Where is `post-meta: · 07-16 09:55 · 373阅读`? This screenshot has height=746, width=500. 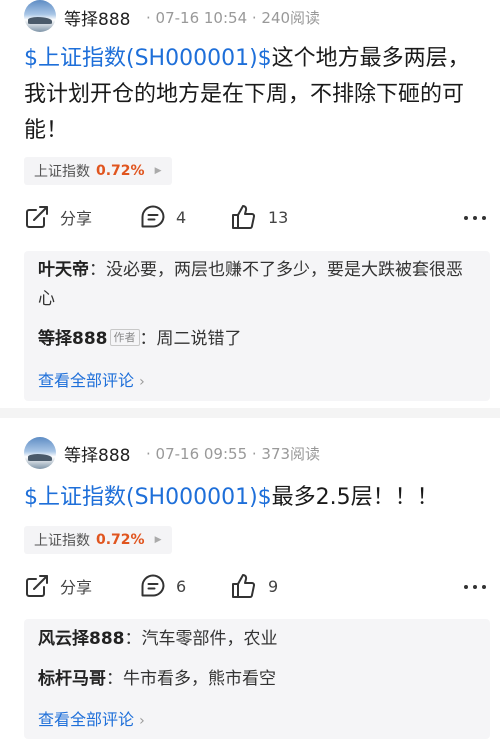 post-meta: · 07-16 09:55 · 373阅读 is located at coordinates (233, 454).